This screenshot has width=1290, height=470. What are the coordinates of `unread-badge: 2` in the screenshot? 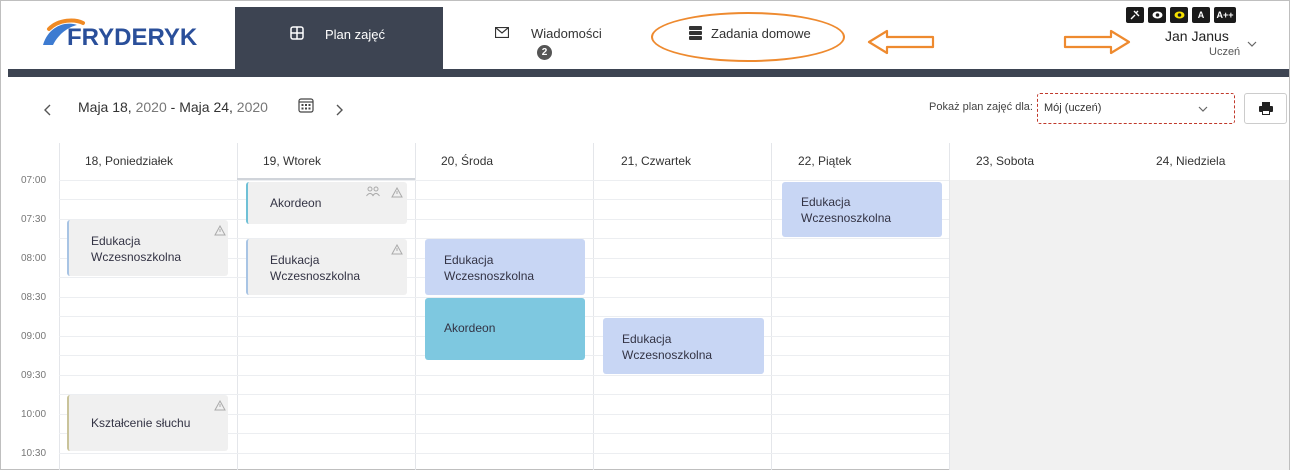 It's located at (544, 52).